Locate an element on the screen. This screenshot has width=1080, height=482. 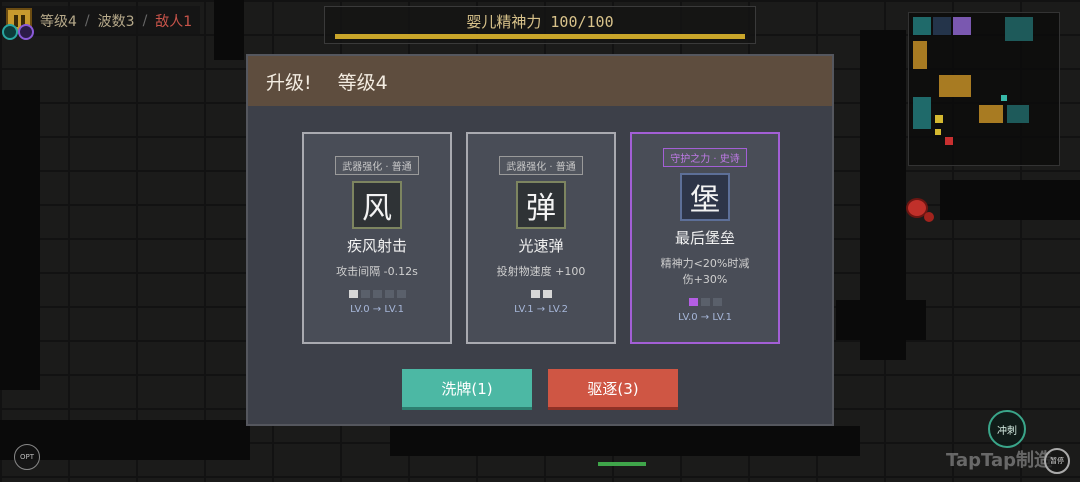
minimap is located at coordinates (984, 89).